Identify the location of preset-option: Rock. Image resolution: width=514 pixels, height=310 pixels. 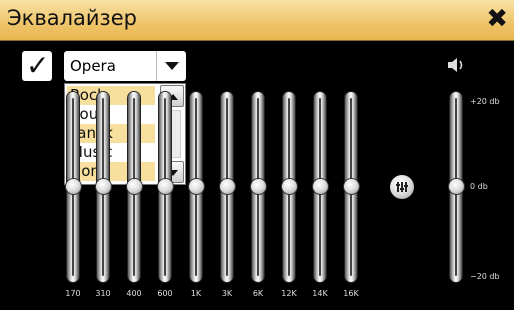
(111, 95).